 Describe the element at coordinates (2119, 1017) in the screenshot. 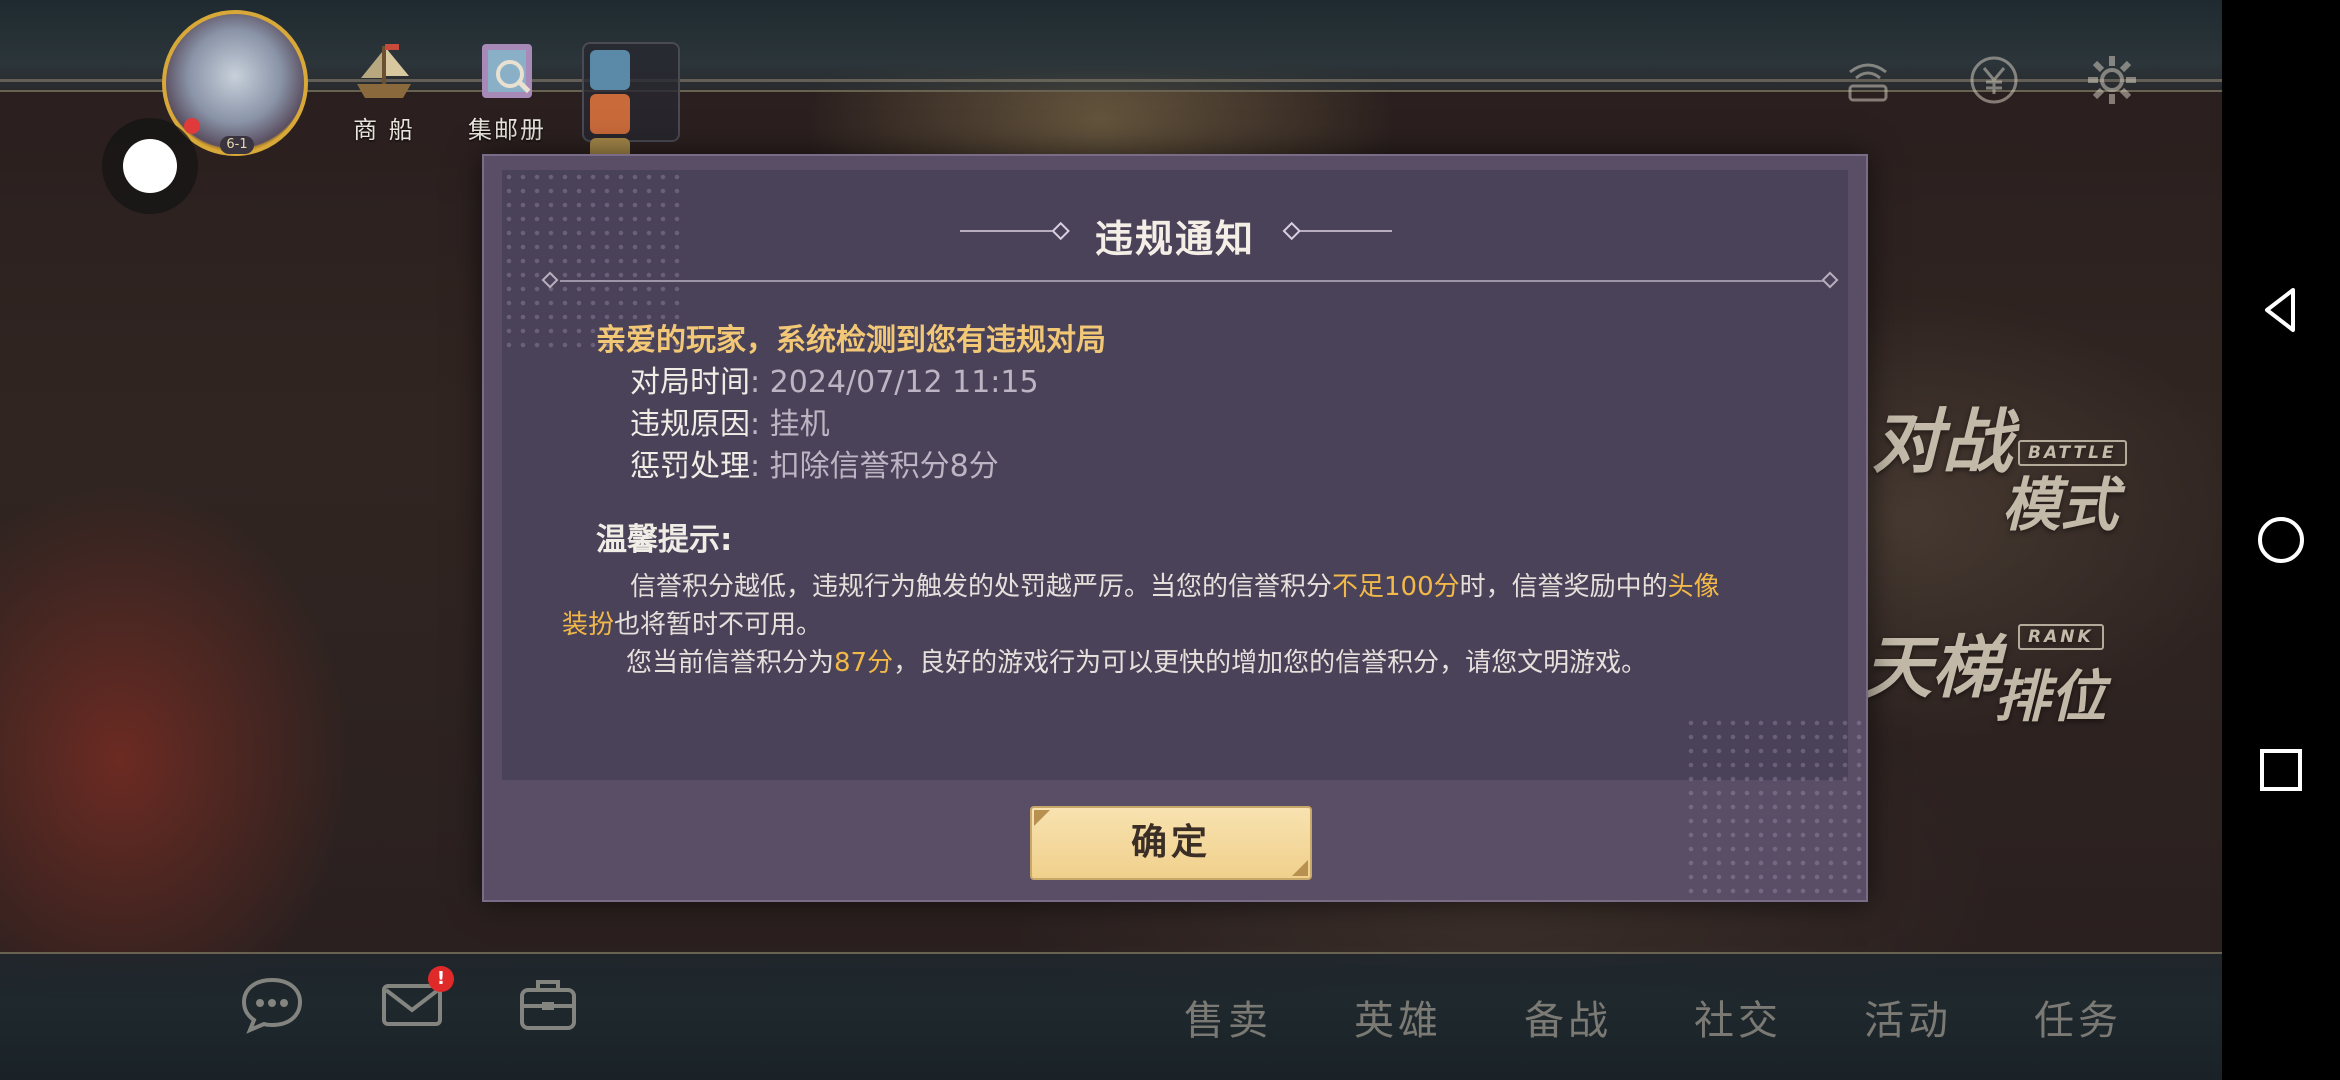

I see `menu-tasks: 任务` at that location.